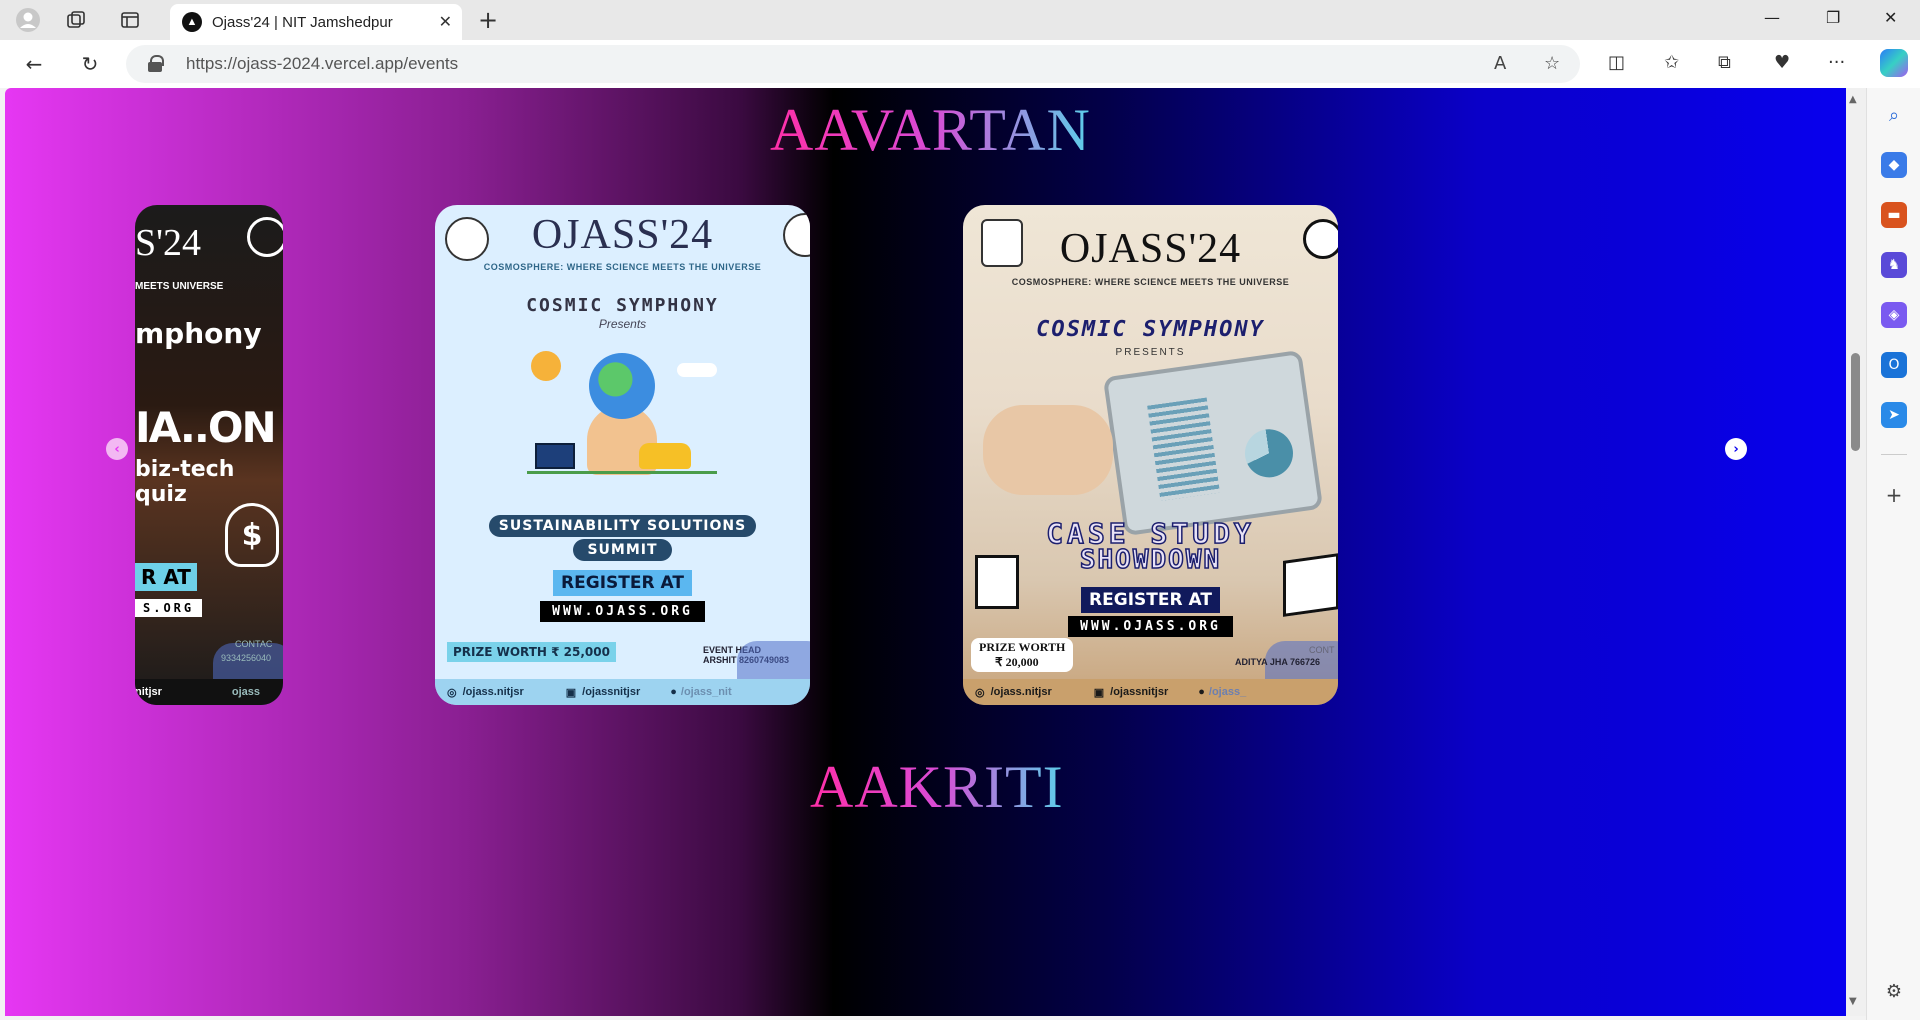  What do you see at coordinates (302, 22) in the screenshot?
I see `tab-title: Ojass'24 | NIT Jamshedpur` at bounding box center [302, 22].